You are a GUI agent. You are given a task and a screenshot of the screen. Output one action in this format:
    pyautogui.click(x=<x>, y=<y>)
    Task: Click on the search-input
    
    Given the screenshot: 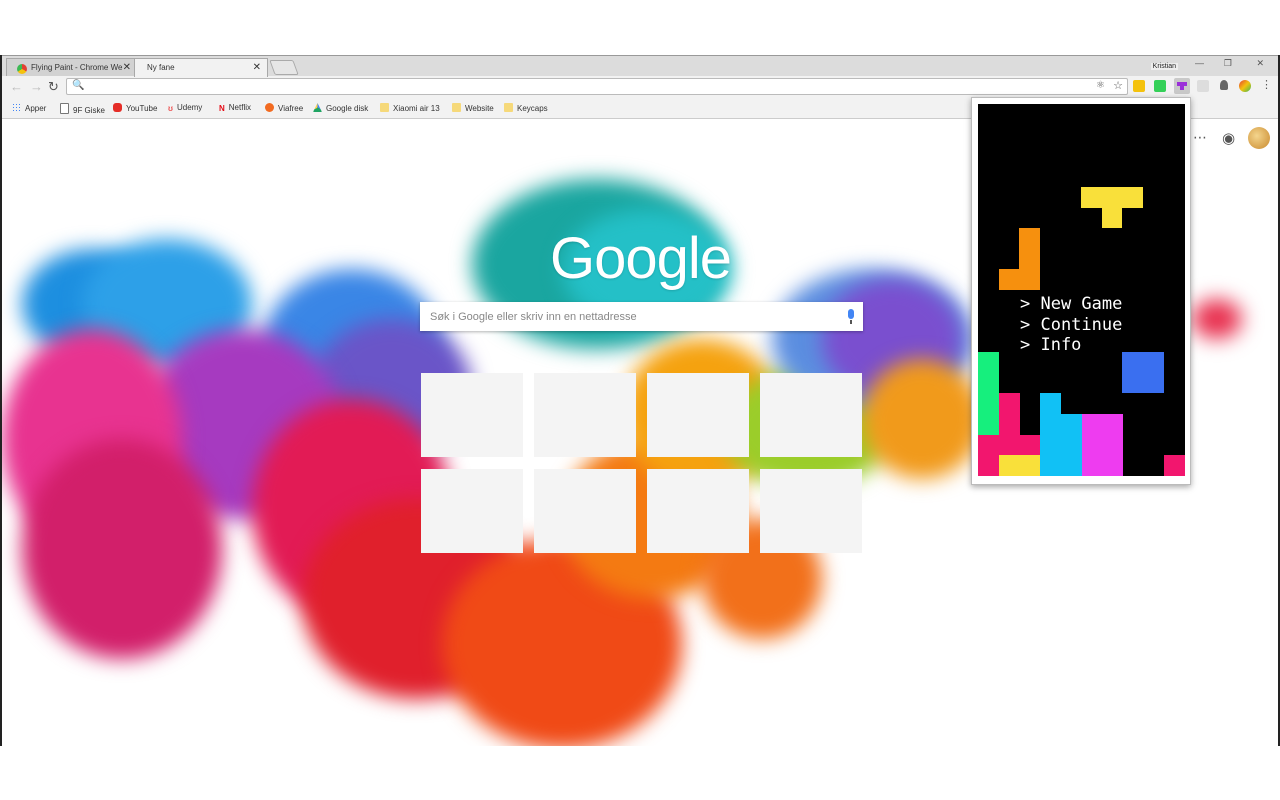 What is the action you would take?
    pyautogui.click(x=630, y=316)
    